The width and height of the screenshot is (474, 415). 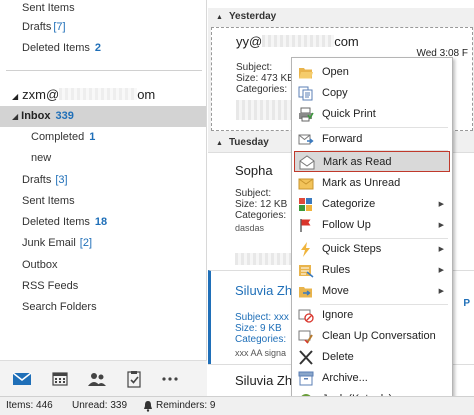 I want to click on message-sender: Sopha, so click(x=254, y=170).